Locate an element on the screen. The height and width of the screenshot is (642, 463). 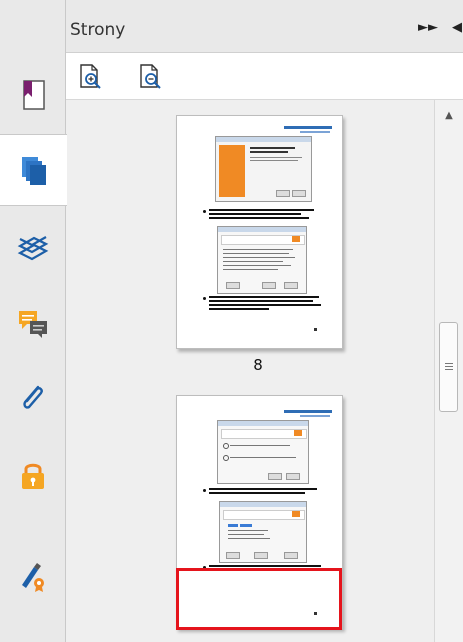
pages-tab is located at coordinates (33, 170).